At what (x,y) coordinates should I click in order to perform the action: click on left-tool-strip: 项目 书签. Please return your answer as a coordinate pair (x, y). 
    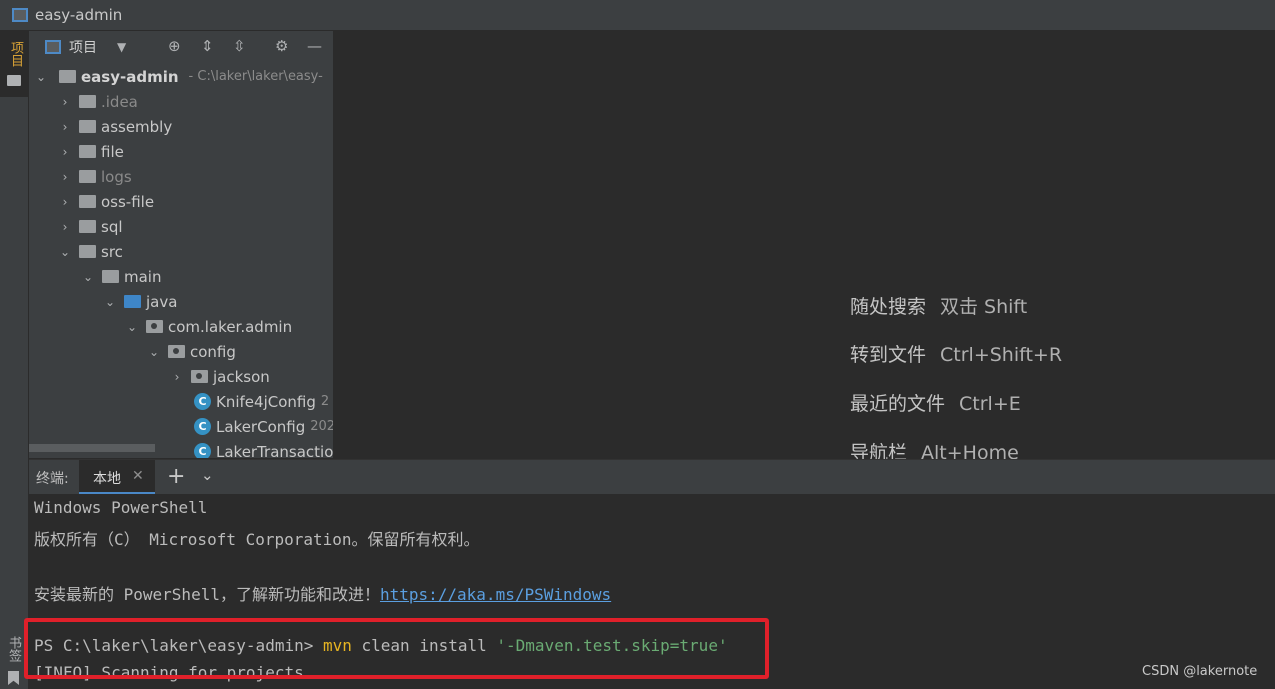
    Looking at the image, I should click on (14, 360).